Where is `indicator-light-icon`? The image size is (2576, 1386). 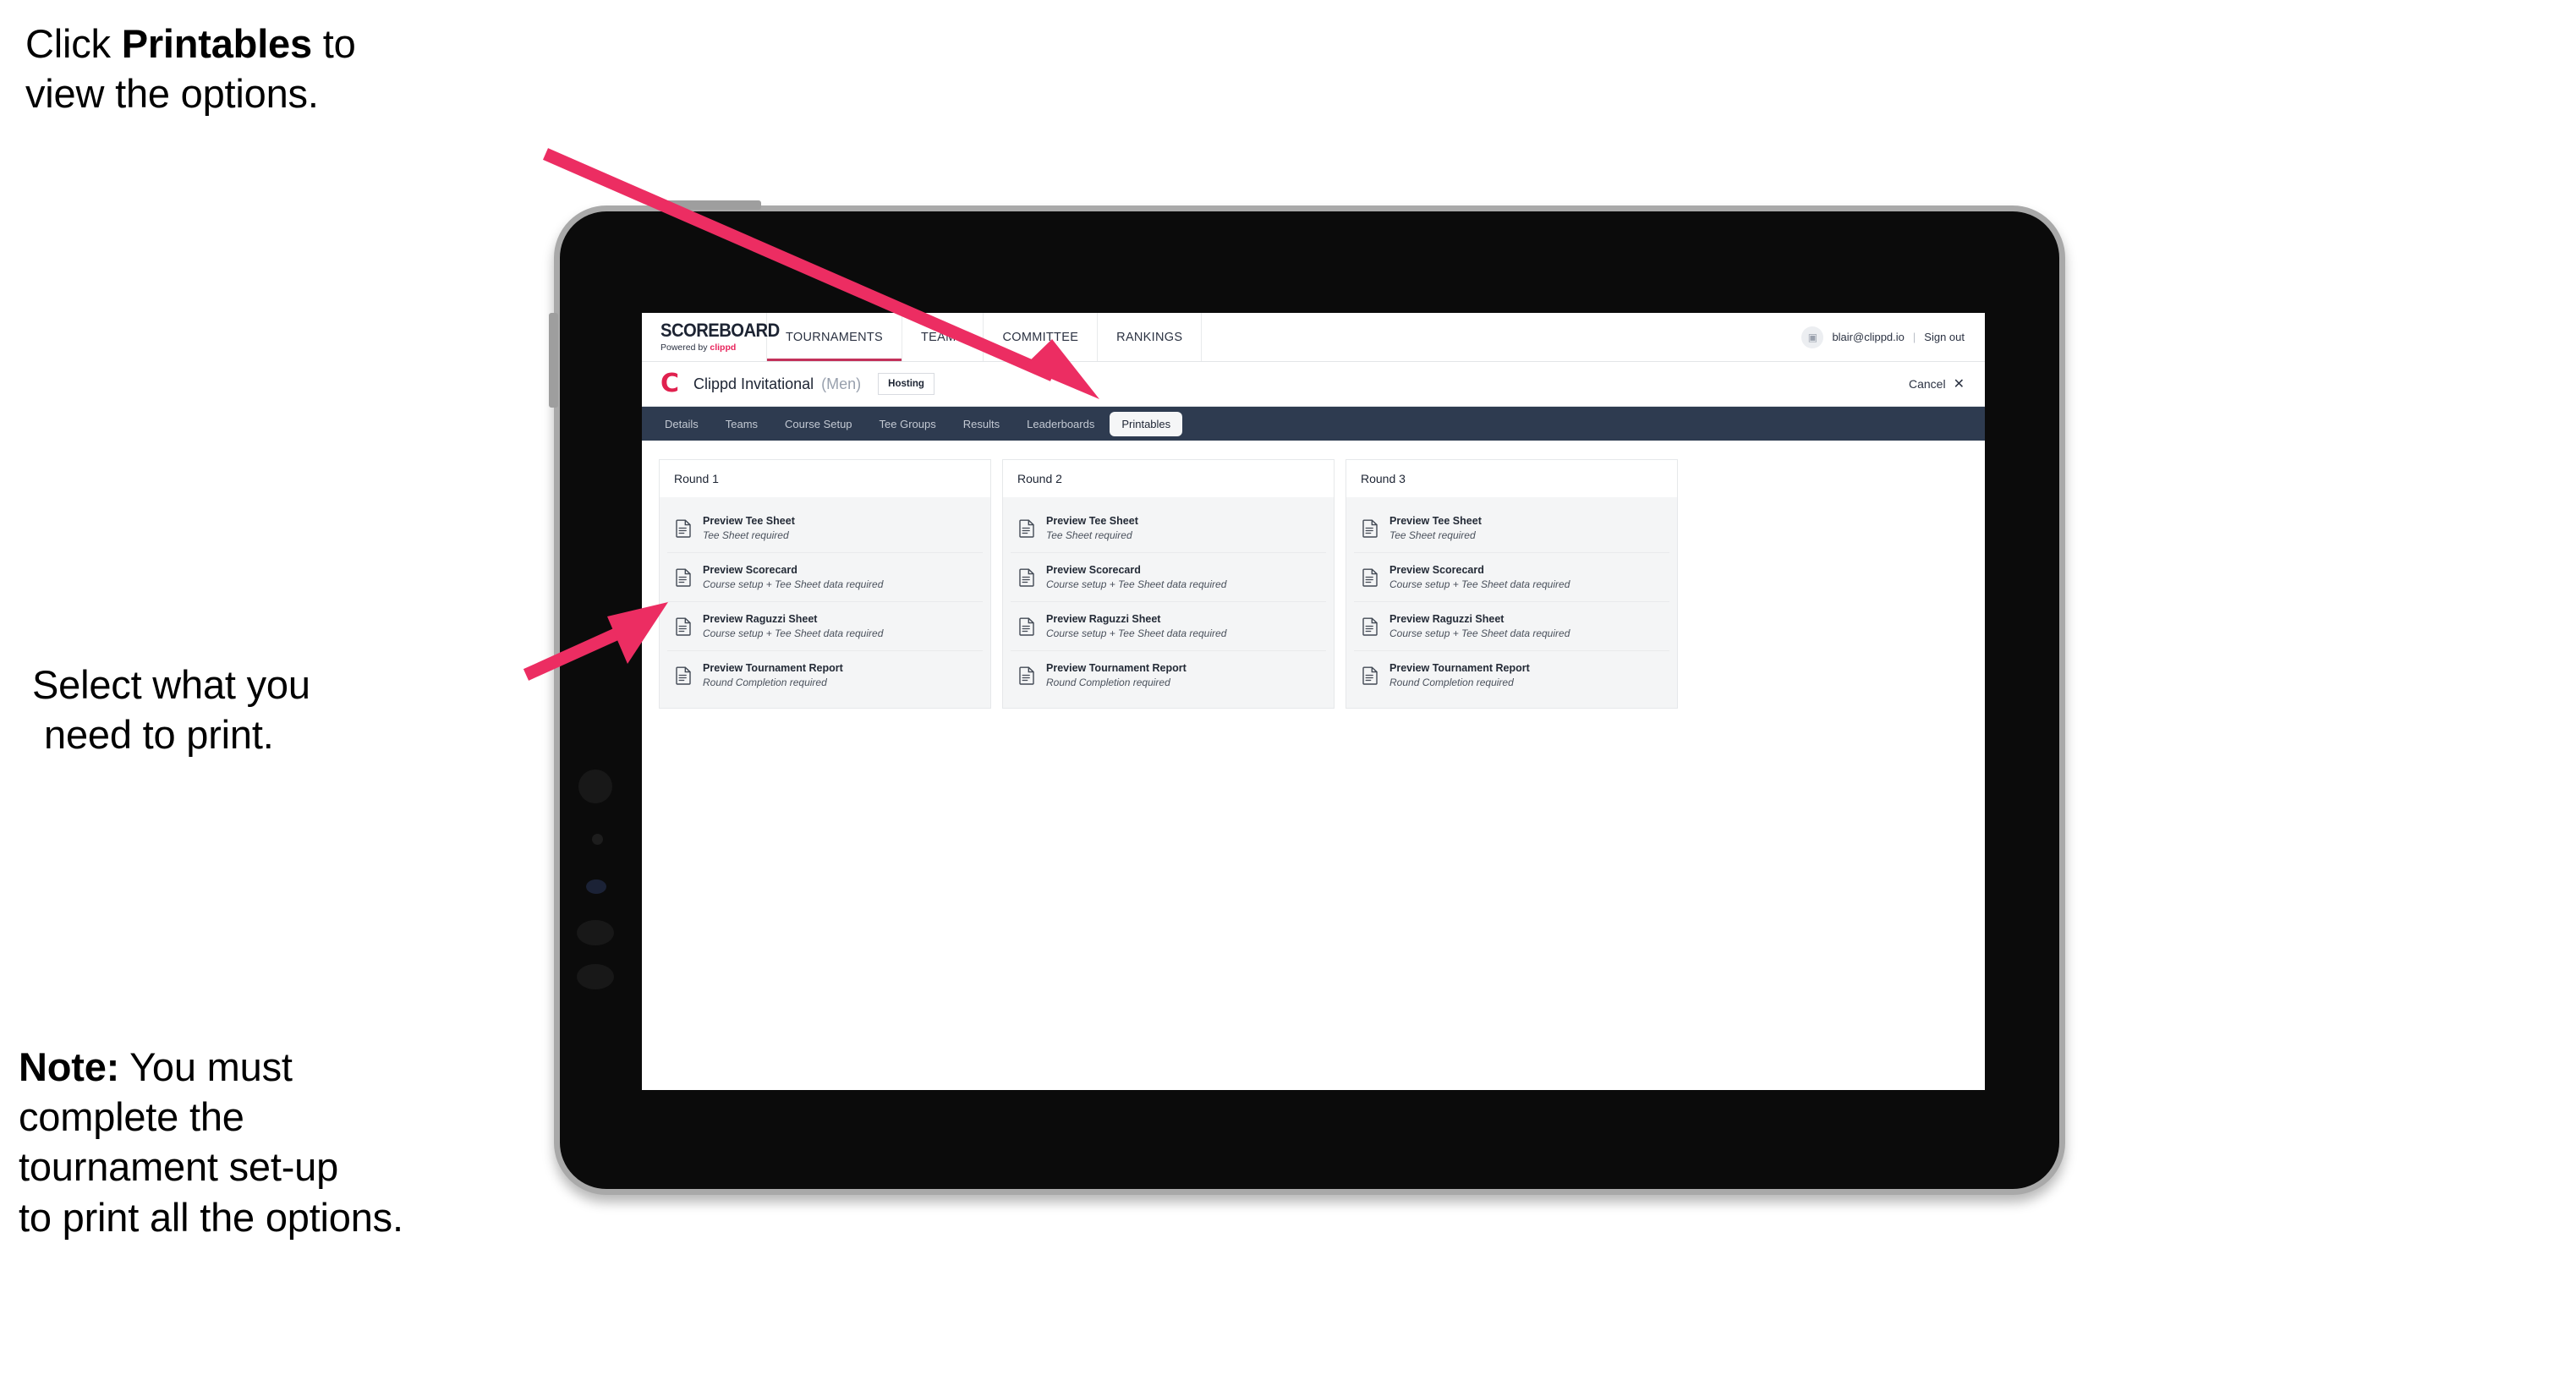 indicator-light-icon is located at coordinates (596, 887).